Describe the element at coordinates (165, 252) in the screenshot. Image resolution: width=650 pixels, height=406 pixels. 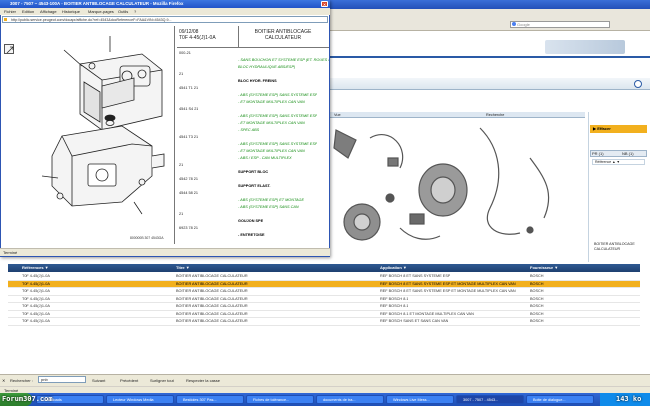
I see `popup-status-bar: Terminé` at that location.